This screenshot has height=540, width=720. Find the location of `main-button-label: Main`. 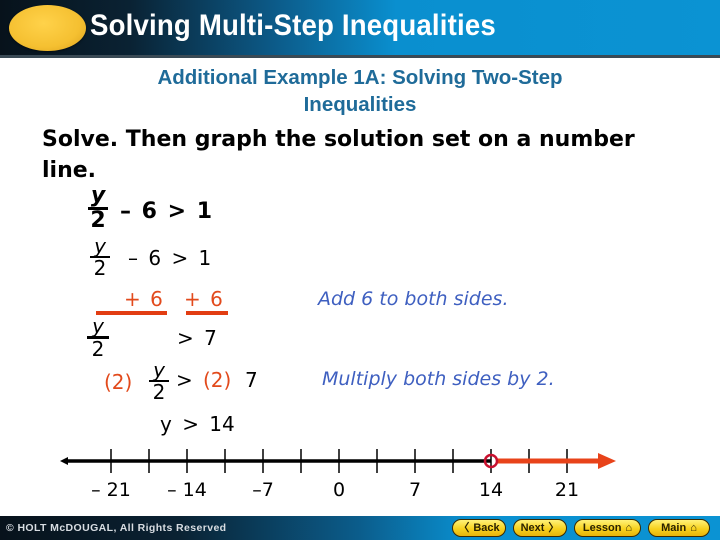

main-button-label: Main is located at coordinates (674, 527).